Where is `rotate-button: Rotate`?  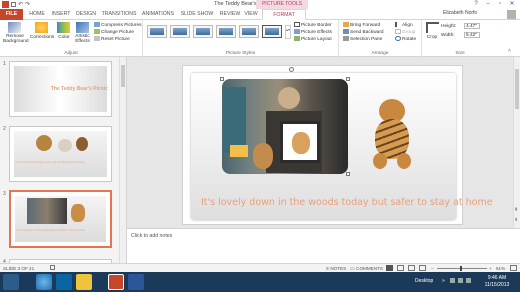
rotate-button: Rotate is located at coordinates (405, 39).